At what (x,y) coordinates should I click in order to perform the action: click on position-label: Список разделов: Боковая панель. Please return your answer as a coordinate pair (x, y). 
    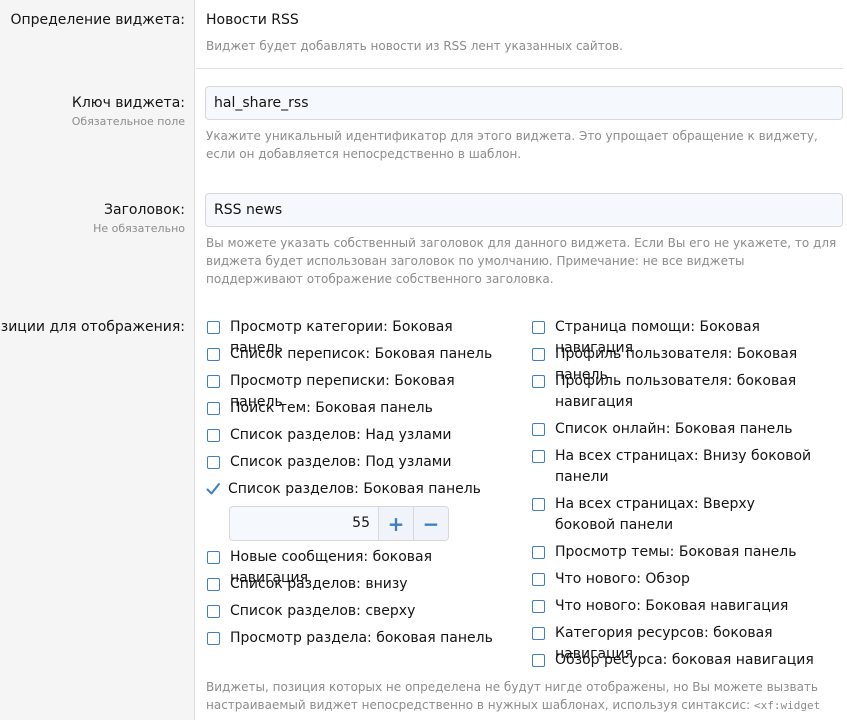
    Looking at the image, I should click on (354, 489).